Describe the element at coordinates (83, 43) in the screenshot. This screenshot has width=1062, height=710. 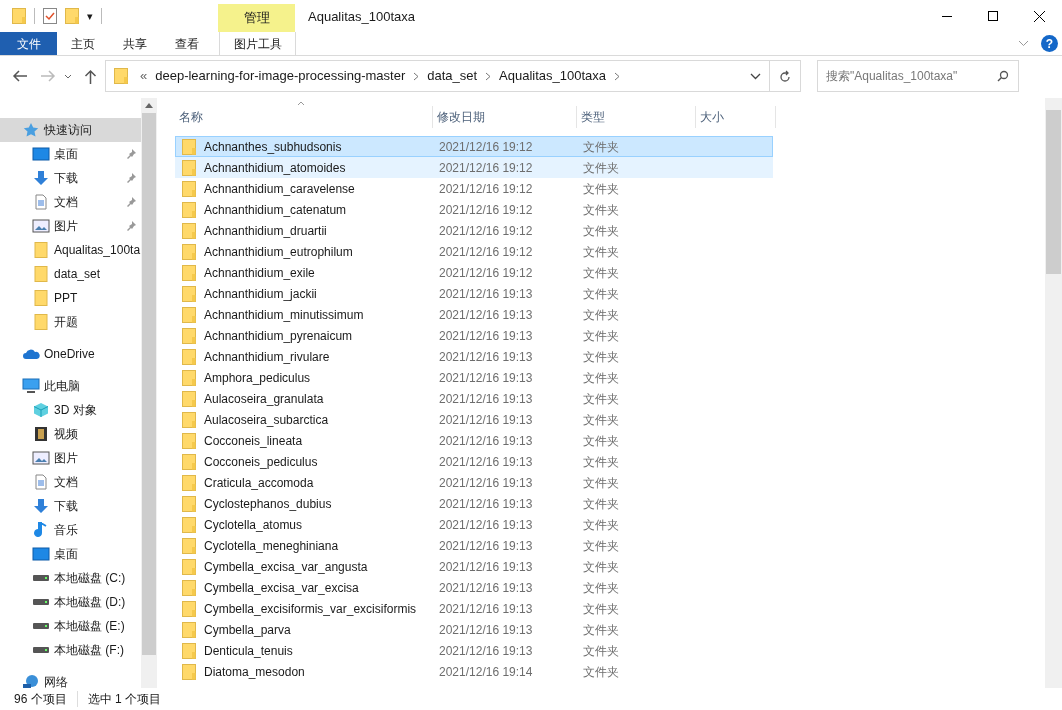
I see `ribbon-tab: 主页` at that location.